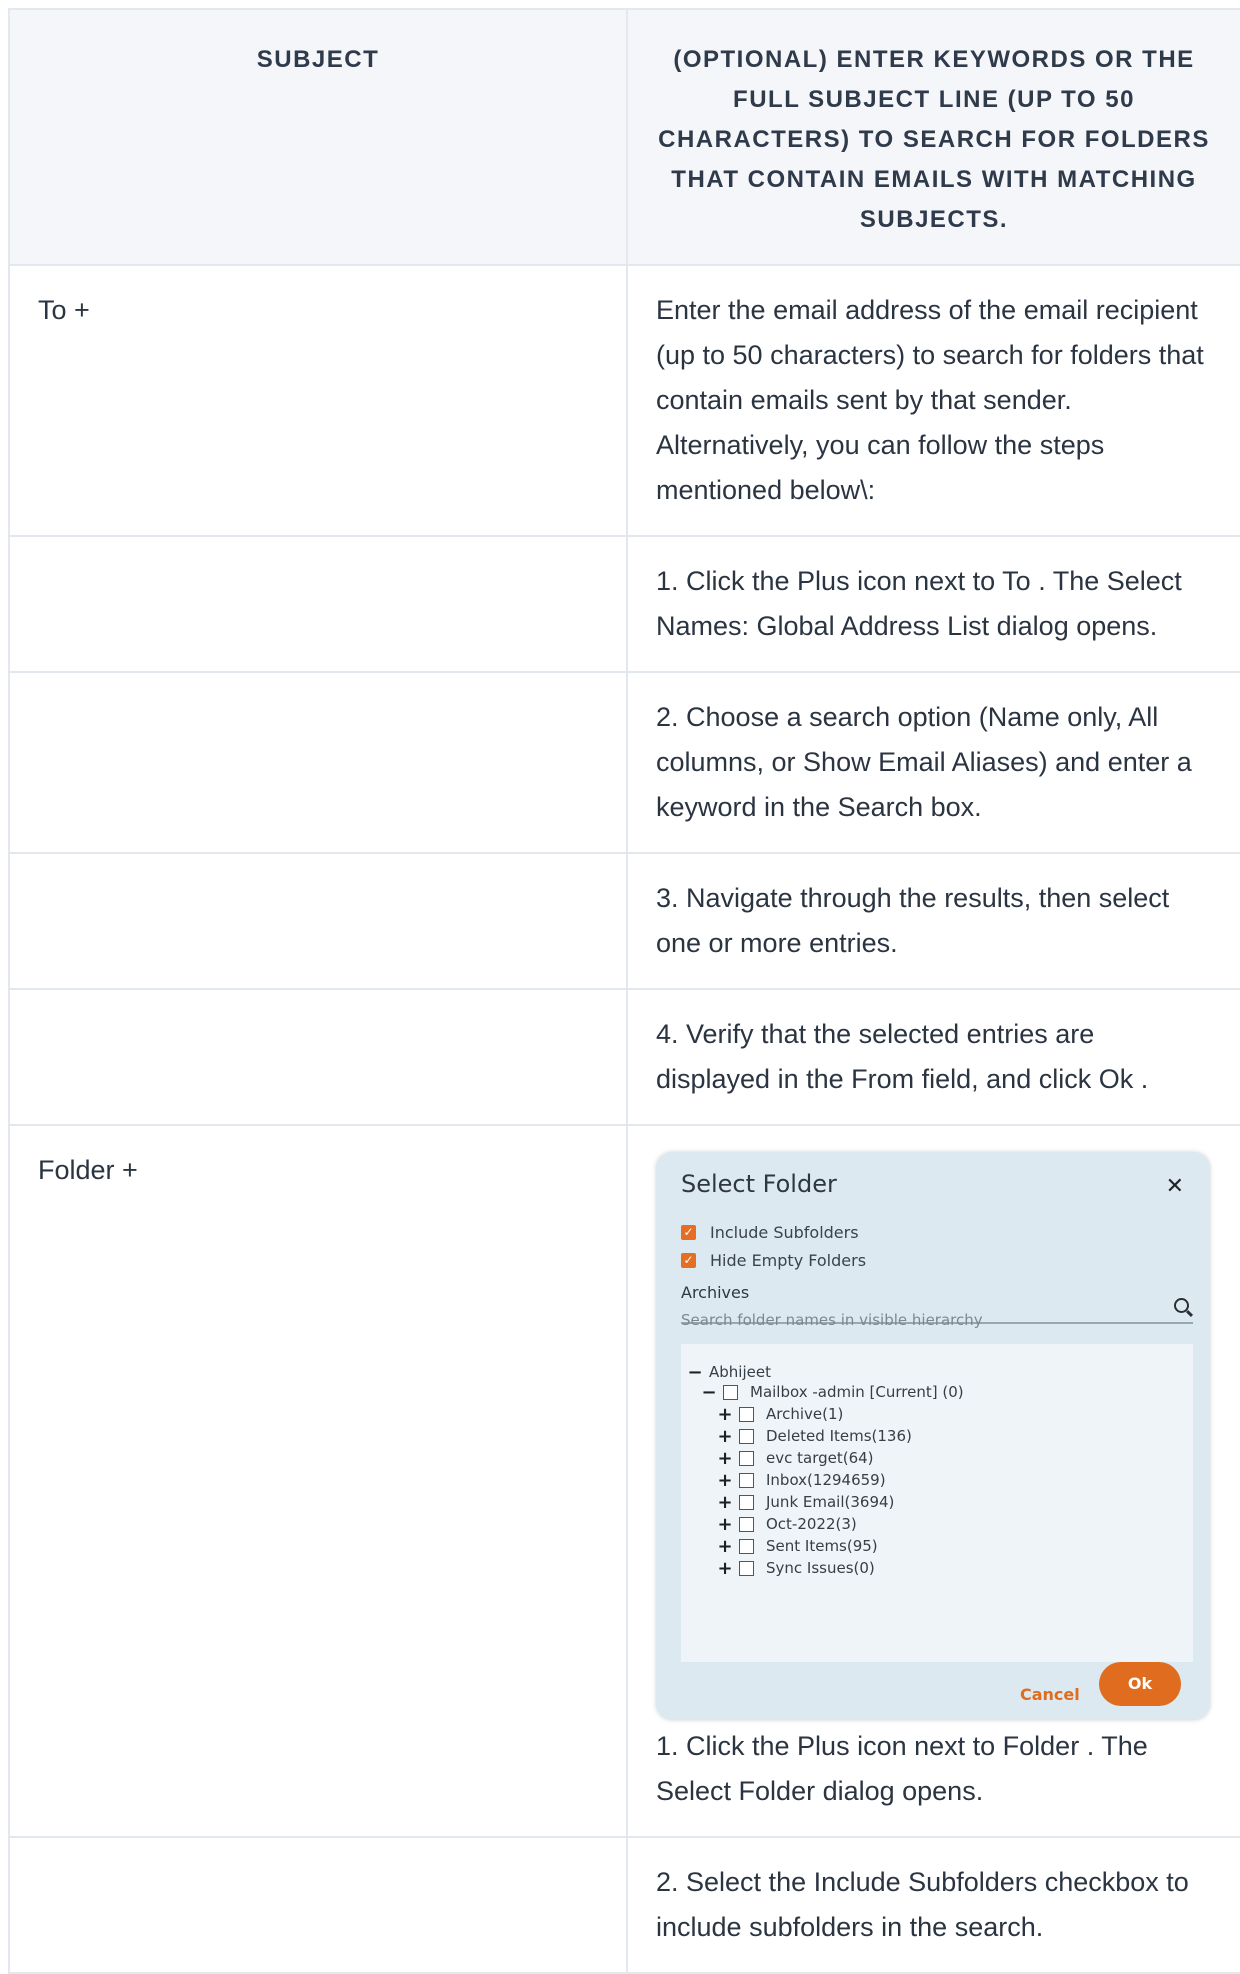 This screenshot has width=1240, height=1974. I want to click on ok-button: Ok, so click(1140, 1684).